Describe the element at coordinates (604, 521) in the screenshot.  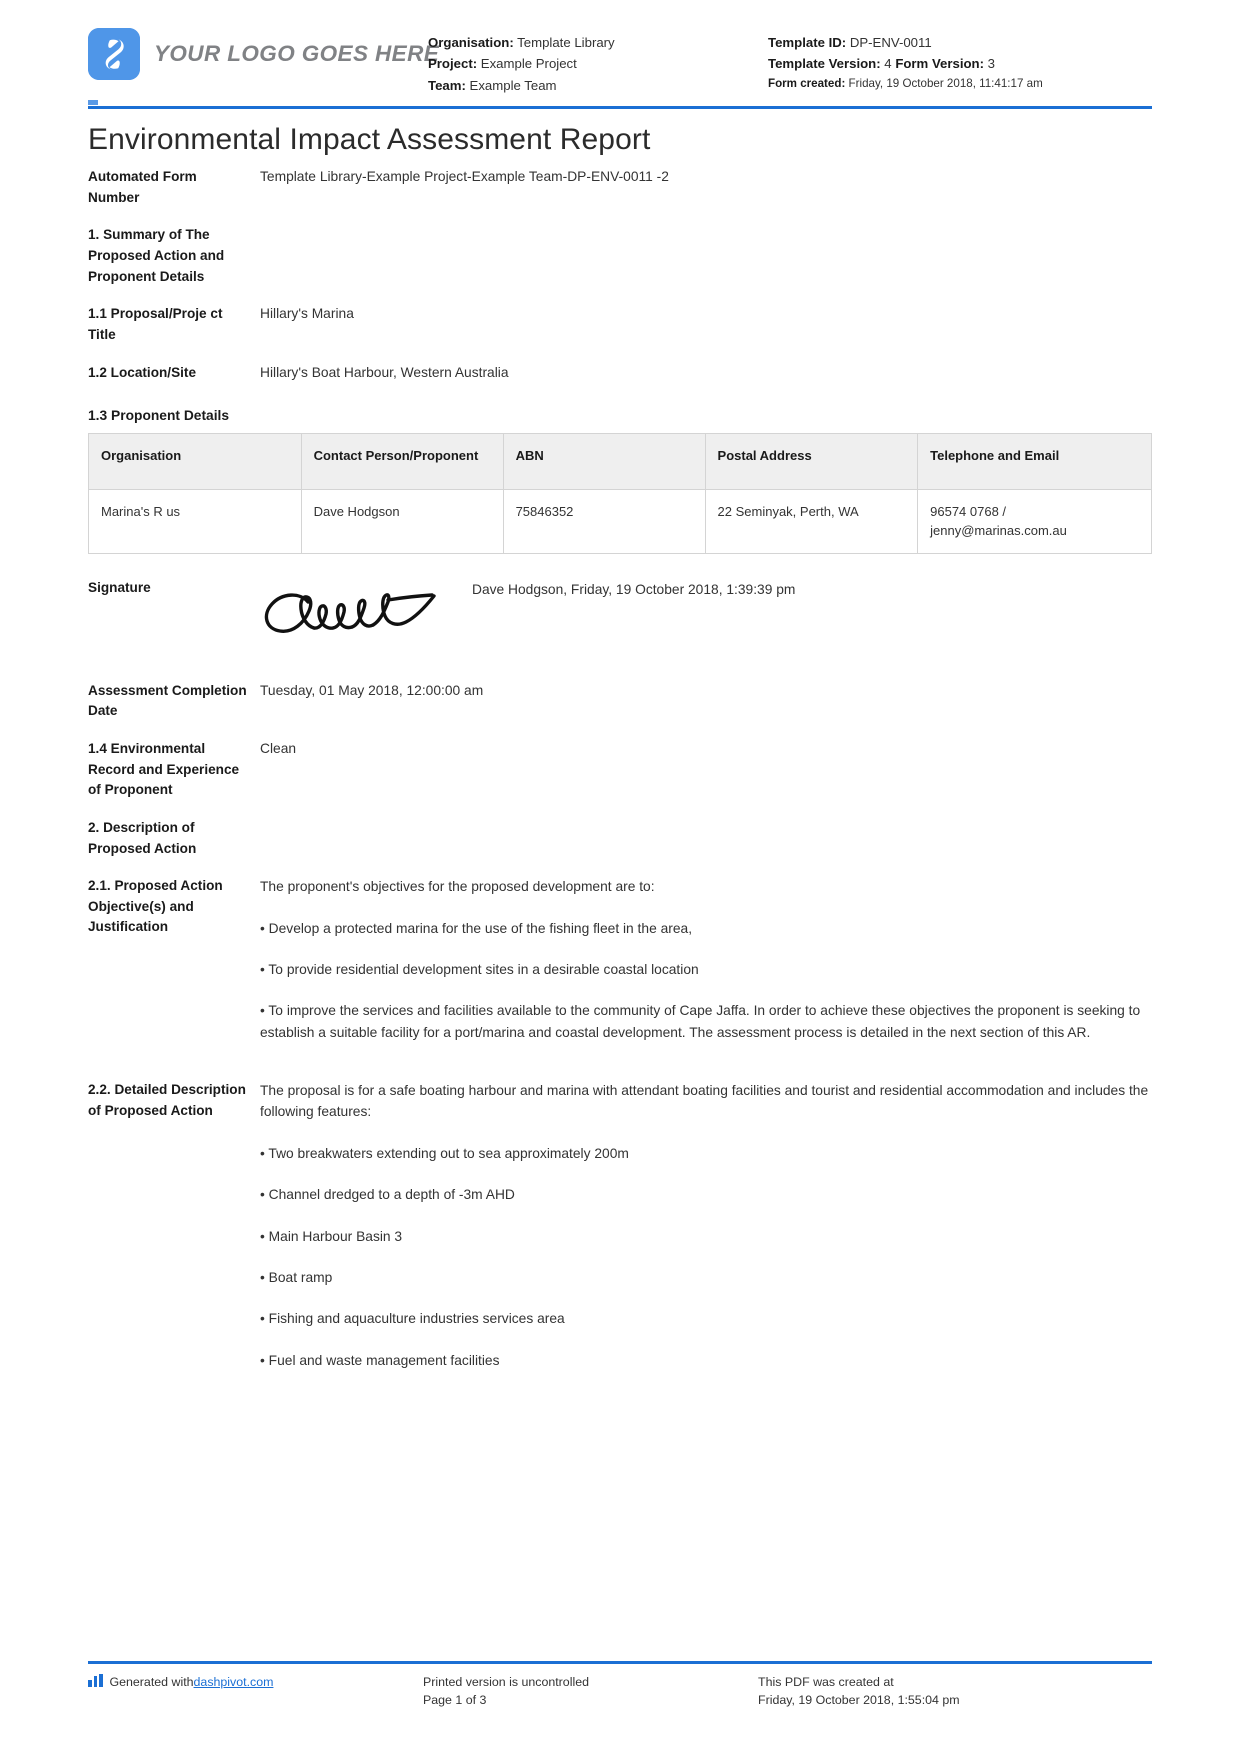
I see `cell-abn: 75846352` at that location.